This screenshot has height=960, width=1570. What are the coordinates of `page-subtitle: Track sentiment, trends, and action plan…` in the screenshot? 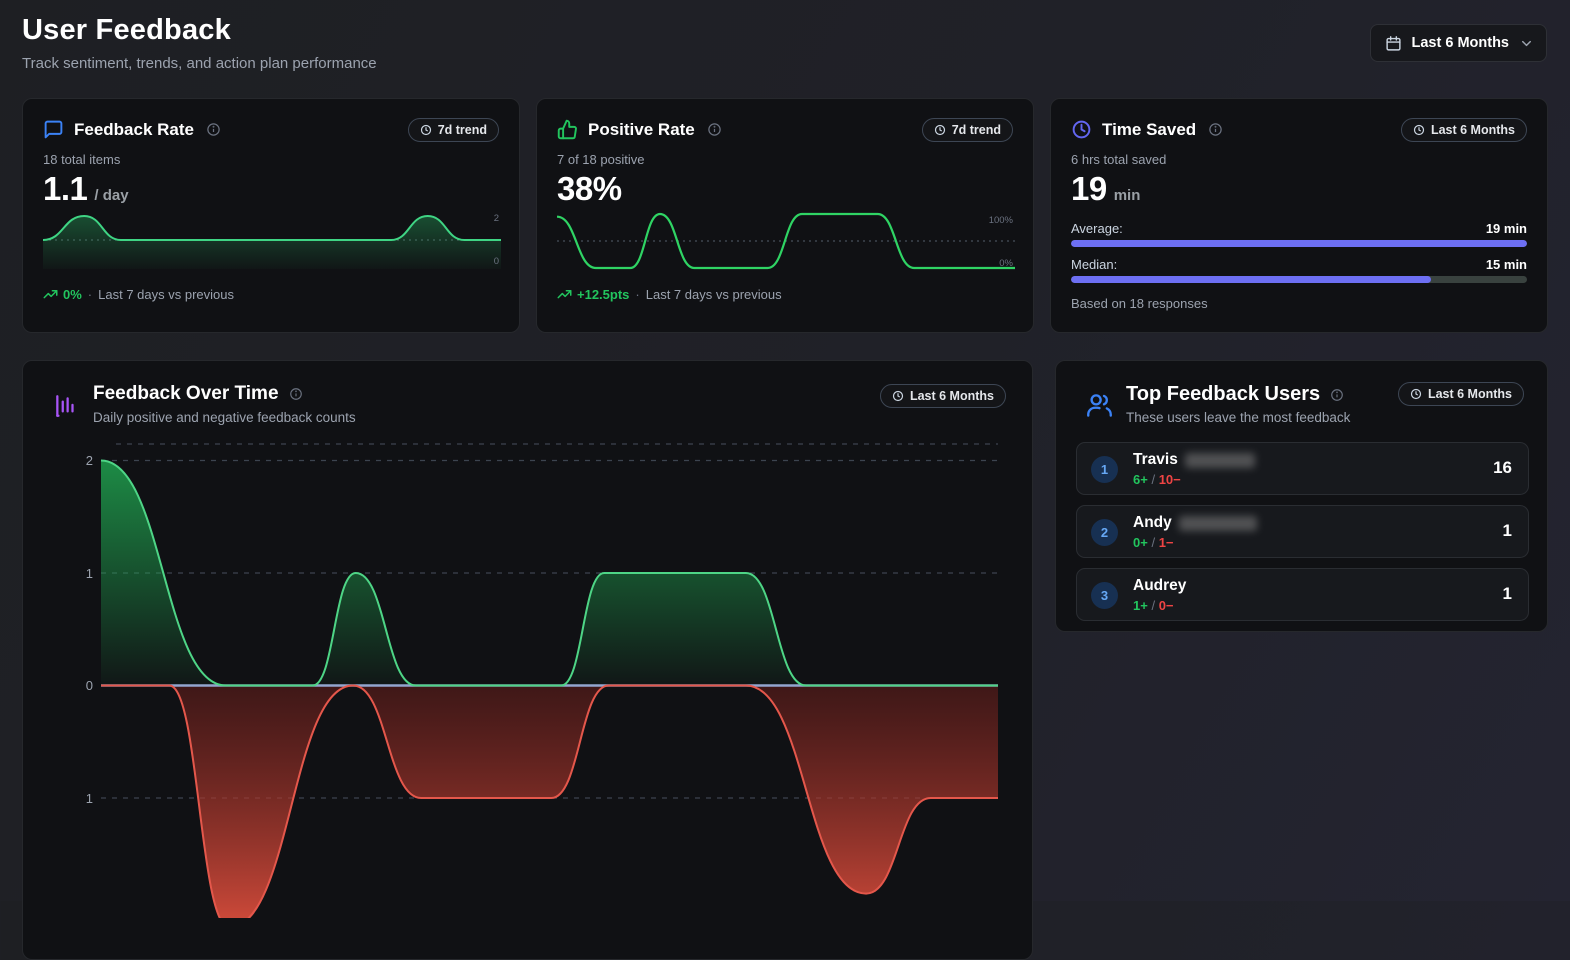 It's located at (199, 63).